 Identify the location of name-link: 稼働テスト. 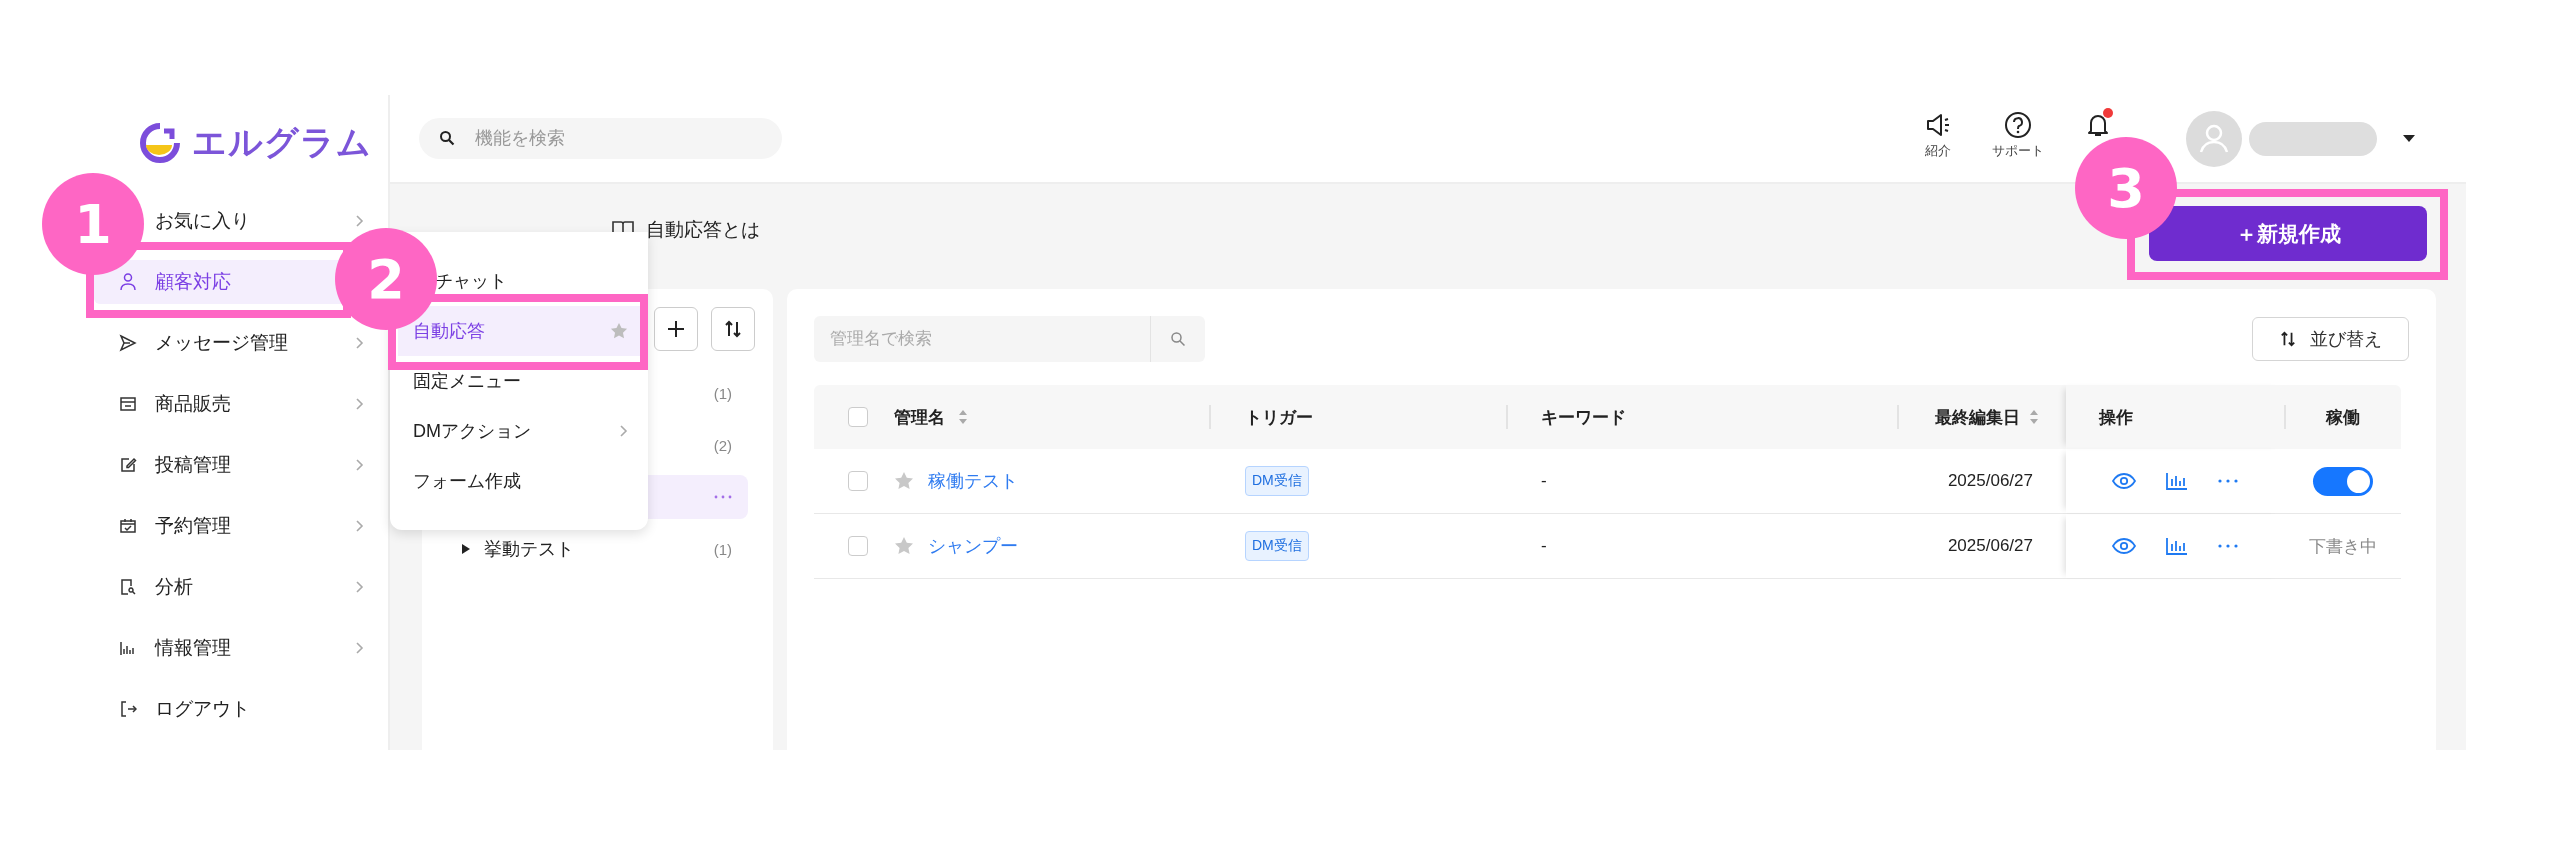
(973, 481).